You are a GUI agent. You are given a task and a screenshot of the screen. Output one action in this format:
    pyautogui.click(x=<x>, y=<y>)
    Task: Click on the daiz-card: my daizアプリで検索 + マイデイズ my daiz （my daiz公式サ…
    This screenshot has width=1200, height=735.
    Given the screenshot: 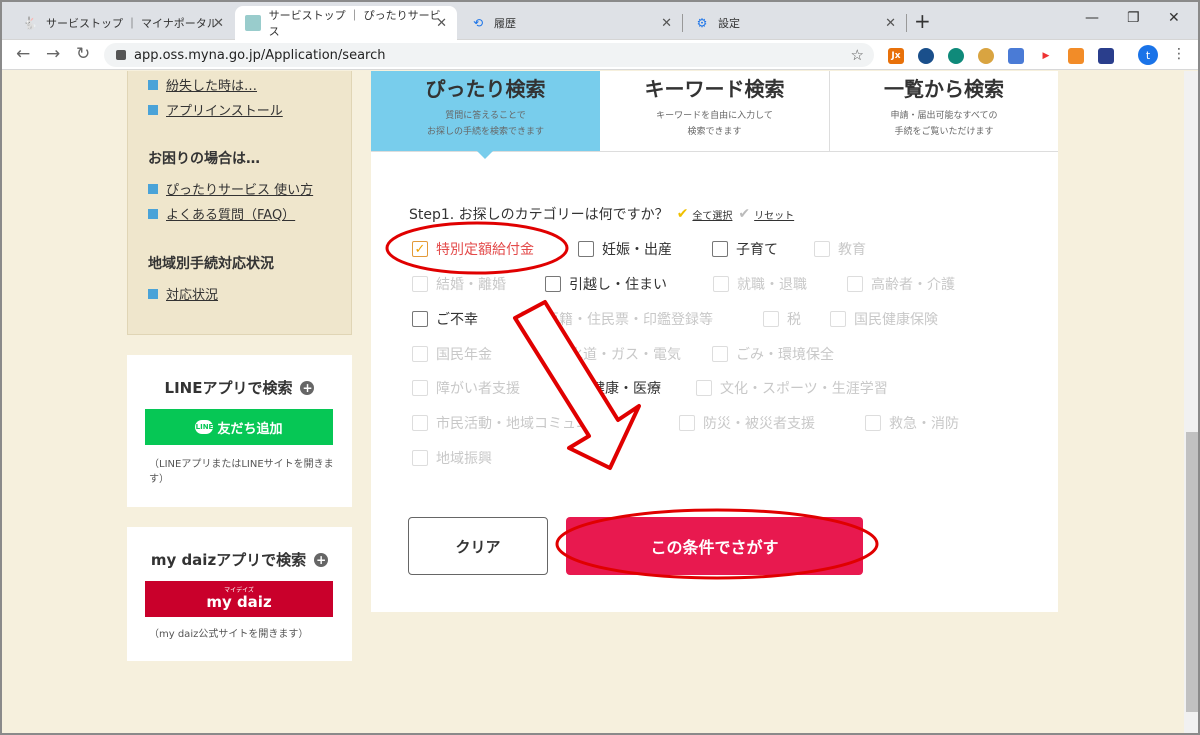 What is the action you would take?
    pyautogui.click(x=239, y=594)
    